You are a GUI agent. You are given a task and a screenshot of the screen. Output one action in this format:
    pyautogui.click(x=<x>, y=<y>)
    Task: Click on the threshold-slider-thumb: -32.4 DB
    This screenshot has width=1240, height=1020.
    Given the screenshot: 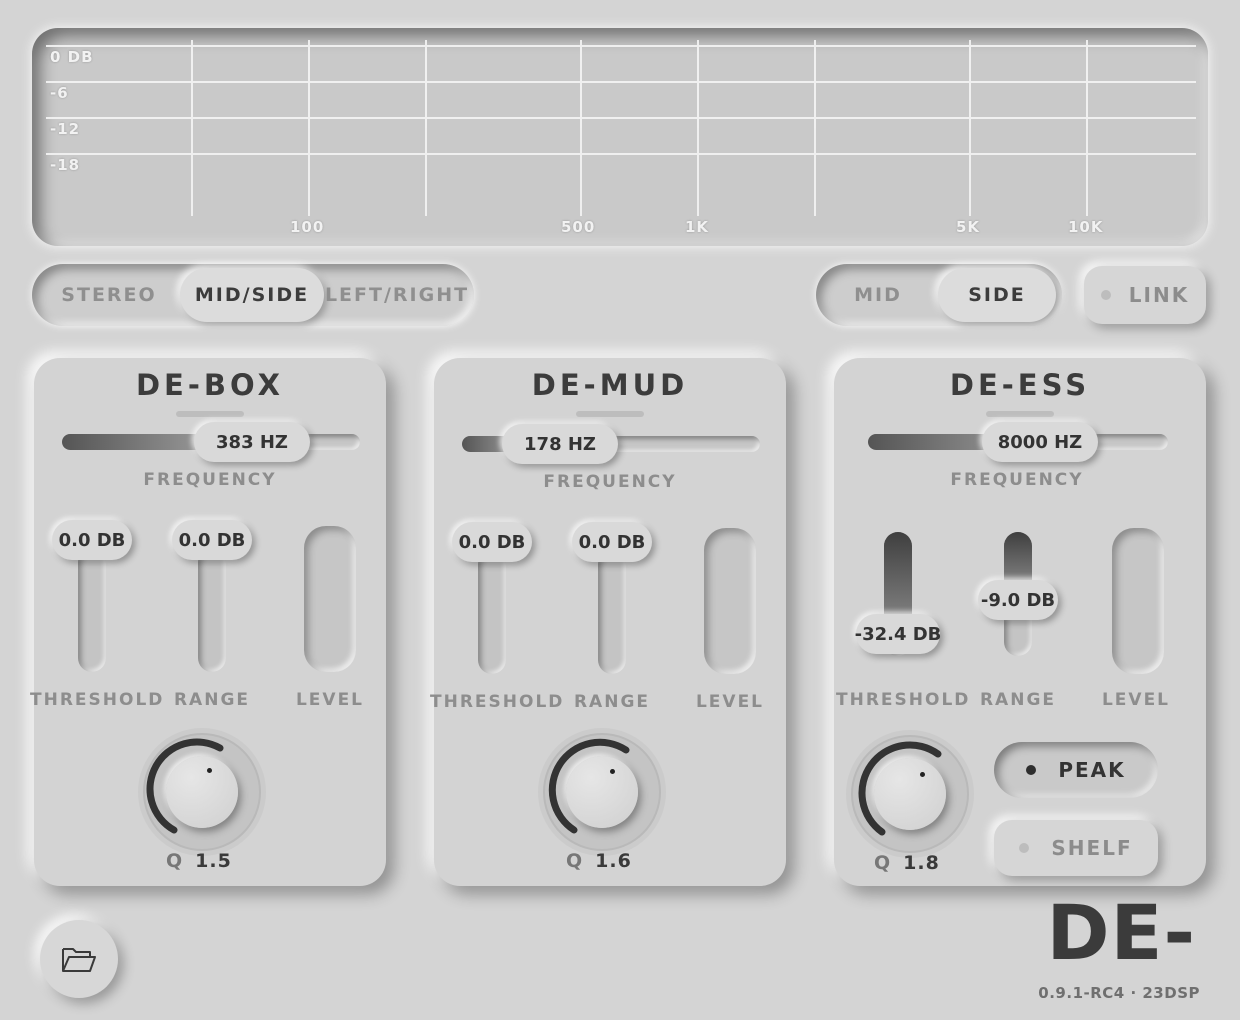 What is the action you would take?
    pyautogui.click(x=898, y=634)
    